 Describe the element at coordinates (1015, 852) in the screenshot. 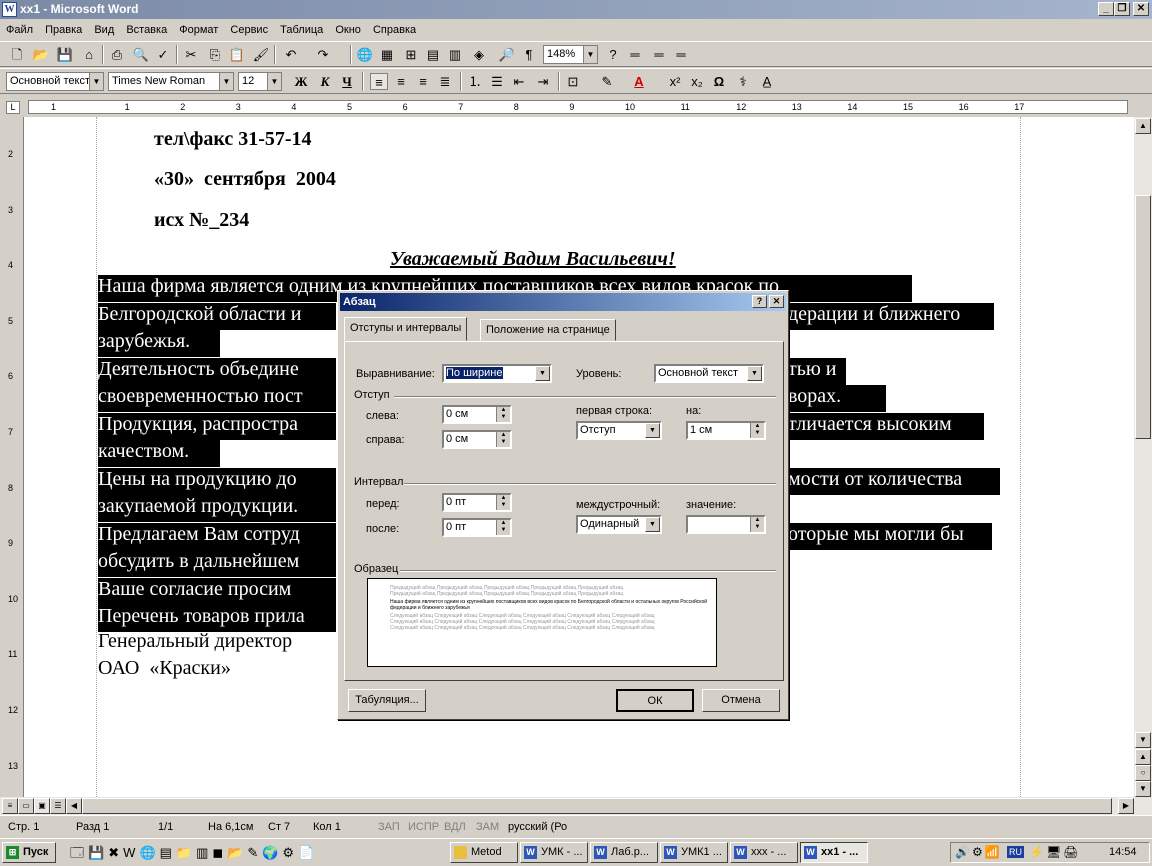

I see `language-indicator: RU` at that location.